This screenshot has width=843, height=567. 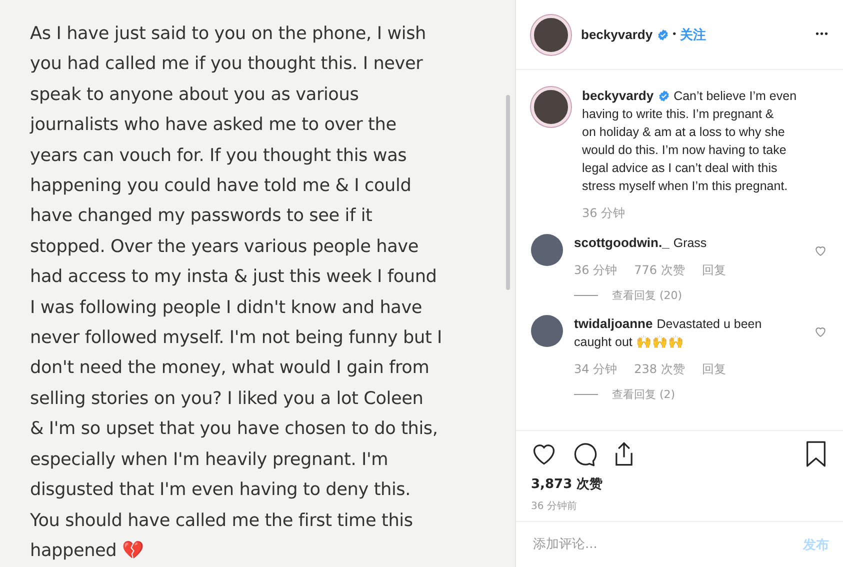 I want to click on note-text-line: stopped. Over the years various people have, so click(x=225, y=247).